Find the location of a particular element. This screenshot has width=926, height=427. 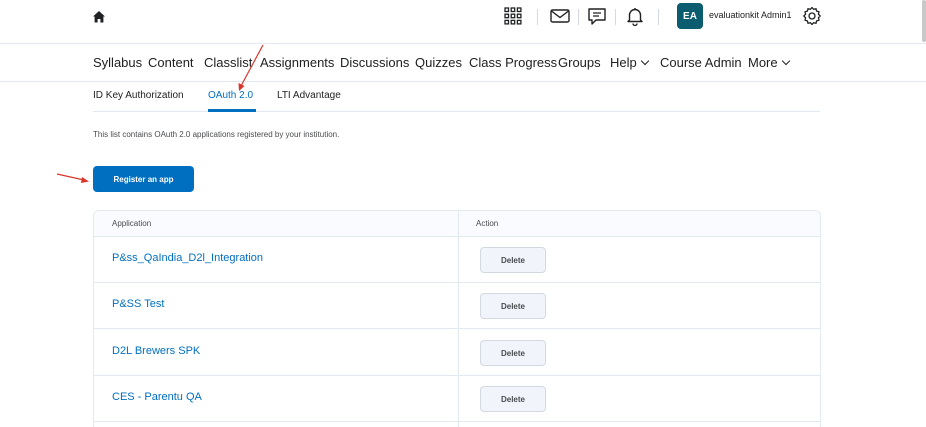

nav-item-classlist: Classlist is located at coordinates (228, 62).